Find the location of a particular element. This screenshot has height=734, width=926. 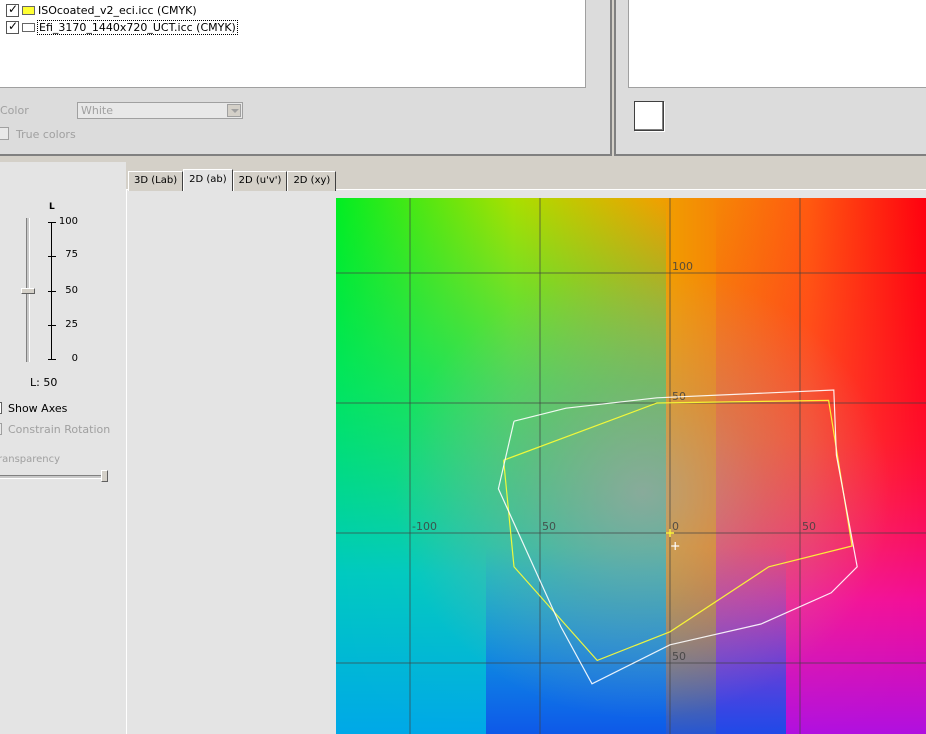

chevron-down-icon is located at coordinates (234, 110).